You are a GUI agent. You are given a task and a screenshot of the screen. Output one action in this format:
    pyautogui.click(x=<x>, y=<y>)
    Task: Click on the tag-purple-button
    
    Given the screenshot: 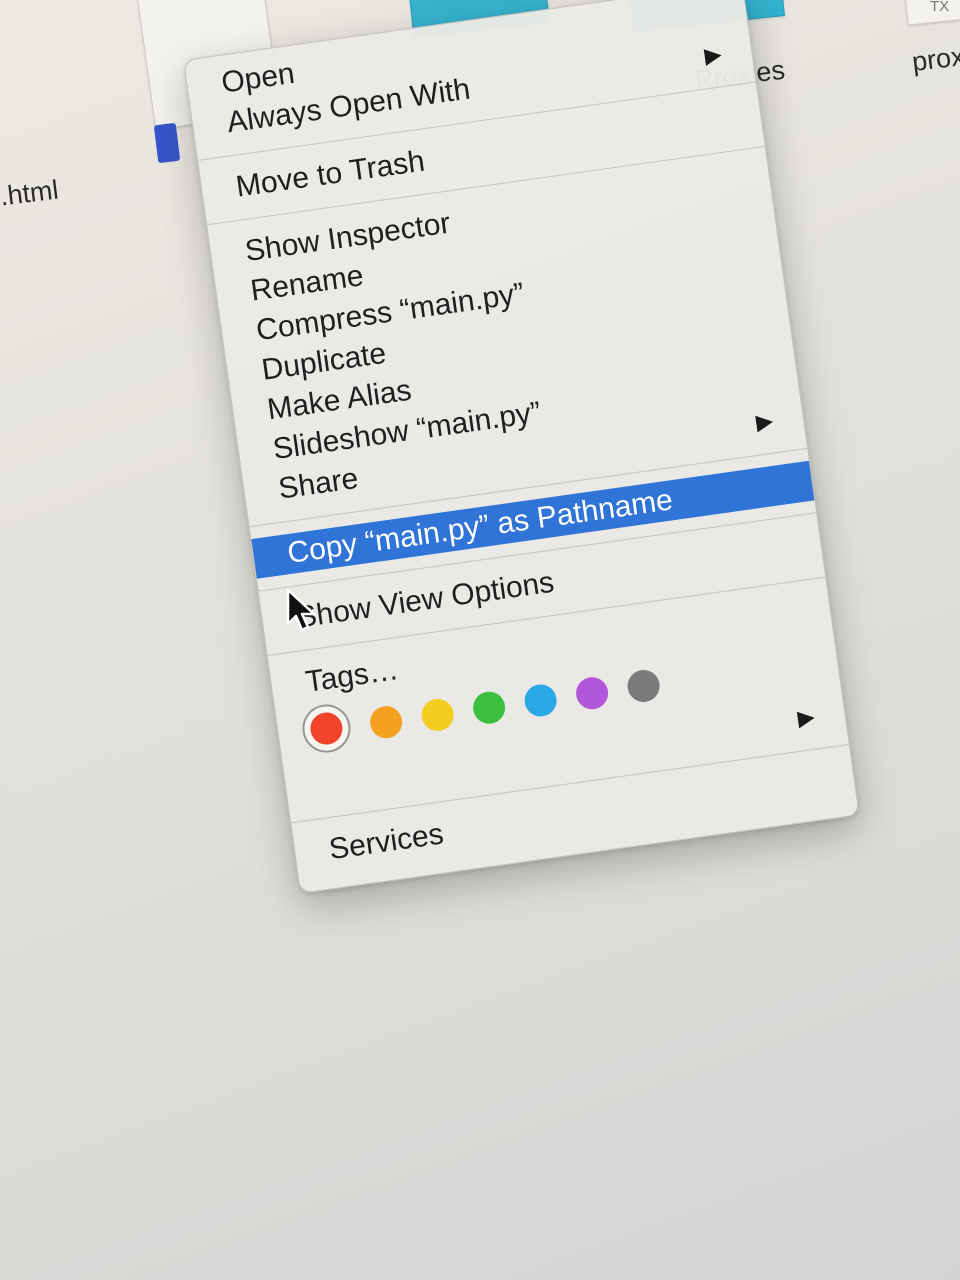 What is the action you would take?
    pyautogui.click(x=592, y=693)
    